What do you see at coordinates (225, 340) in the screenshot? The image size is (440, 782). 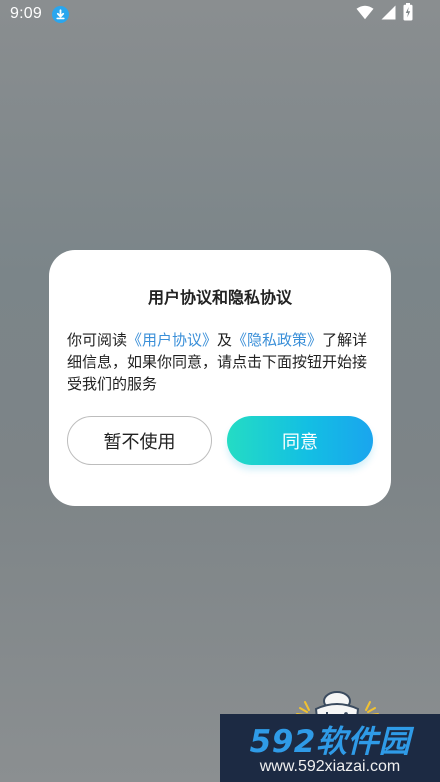 I see `message-connector: 及` at bounding box center [225, 340].